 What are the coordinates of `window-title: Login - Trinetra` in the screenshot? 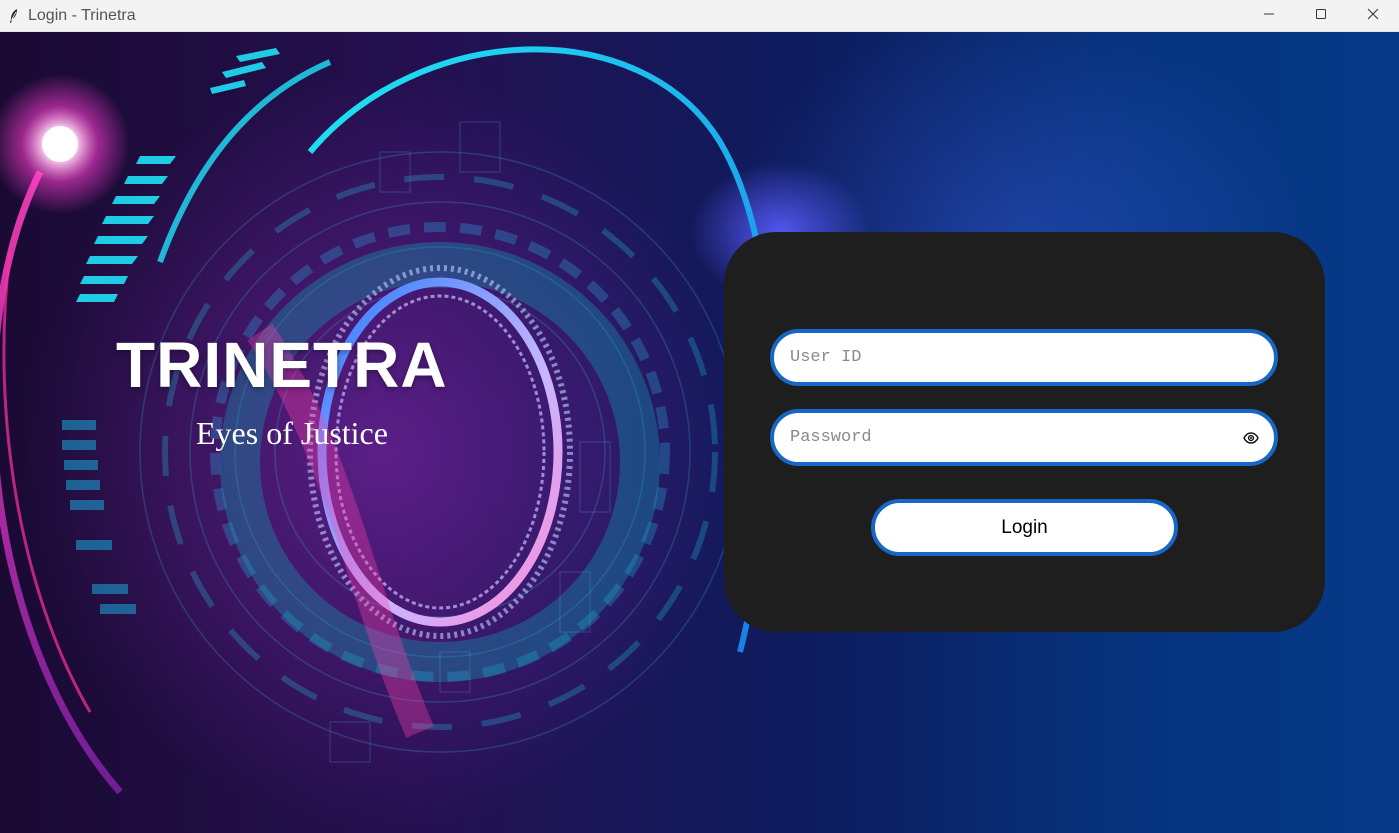 It's located at (82, 15).